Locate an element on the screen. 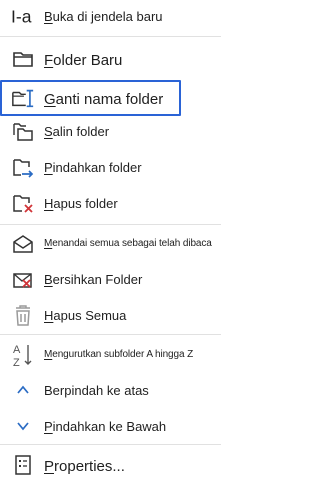 The height and width of the screenshot is (483, 320). menu-item-label: Ganti nama folder is located at coordinates (104, 99).